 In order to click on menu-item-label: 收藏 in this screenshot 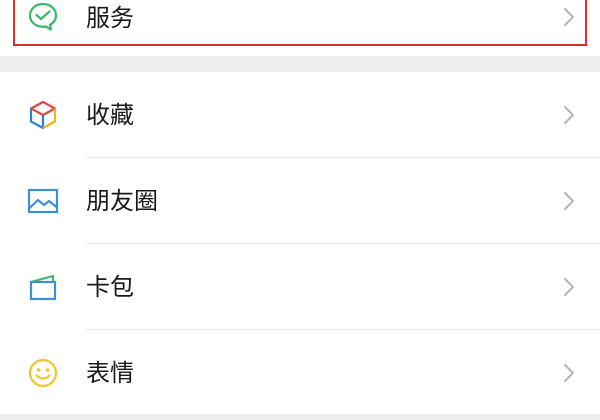, I will do `click(110, 115)`.